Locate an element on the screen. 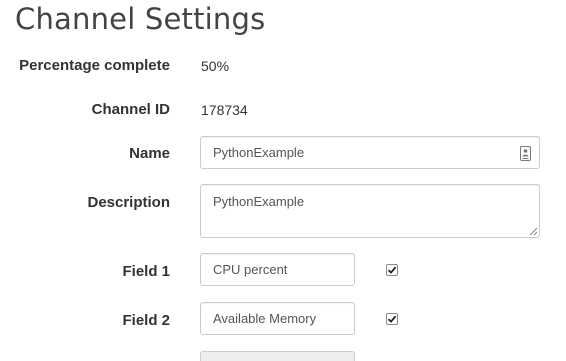 The width and height of the screenshot is (566, 361). description-label: Description is located at coordinates (128, 202).